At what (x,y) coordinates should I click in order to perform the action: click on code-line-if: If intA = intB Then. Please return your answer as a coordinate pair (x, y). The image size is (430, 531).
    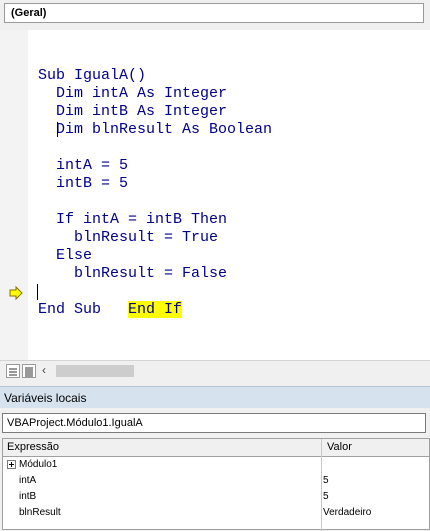
    Looking at the image, I should click on (132, 220).